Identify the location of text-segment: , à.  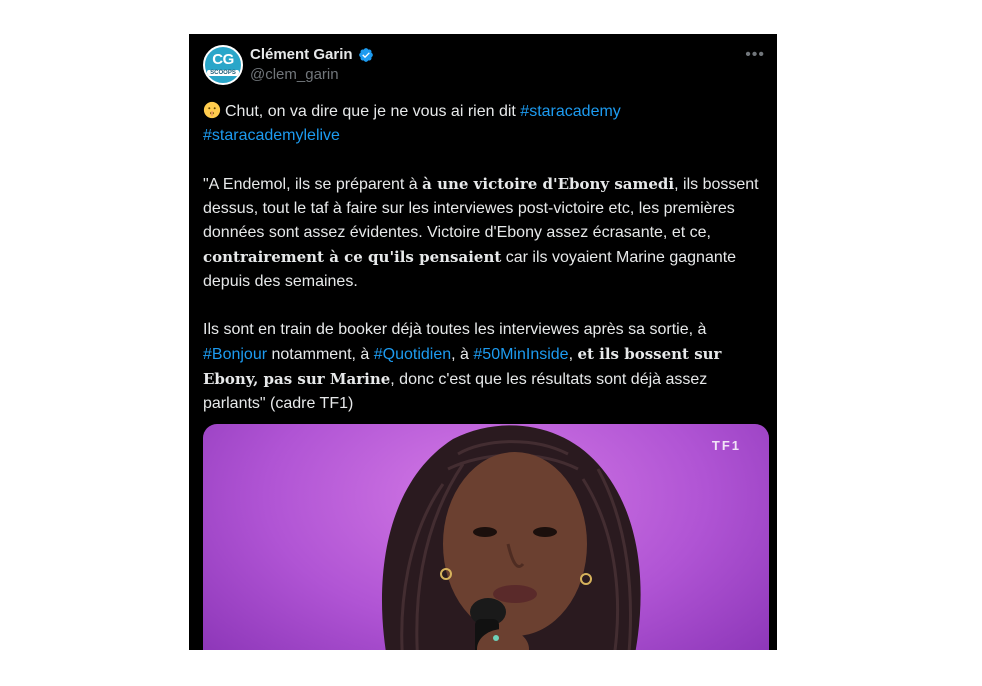
(462, 354).